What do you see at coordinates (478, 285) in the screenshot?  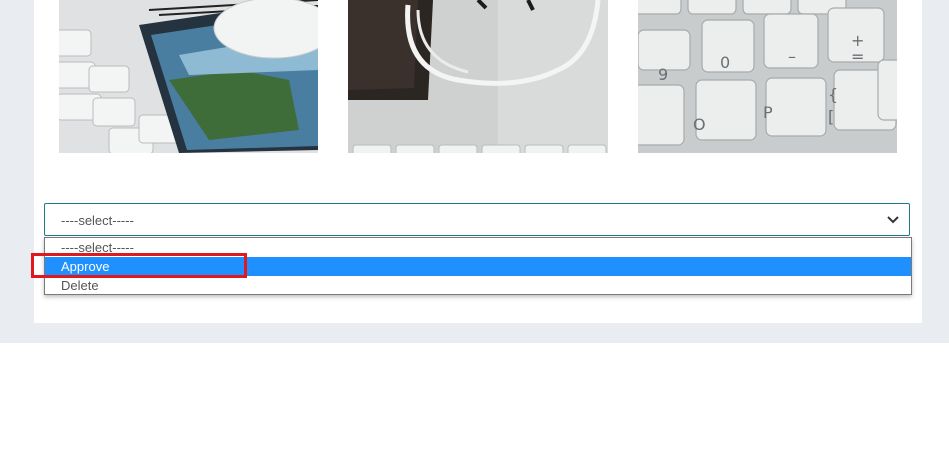 I see `option-delete: Delete` at bounding box center [478, 285].